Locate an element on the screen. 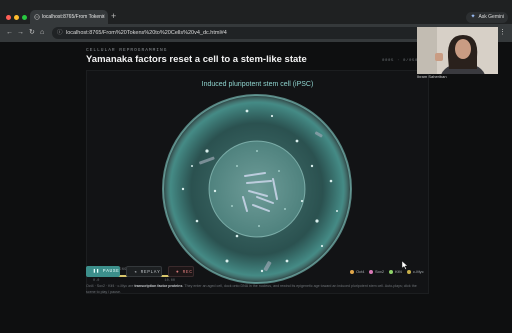  progress-scale: 0.0 10.00 is located at coordinates (134, 281).